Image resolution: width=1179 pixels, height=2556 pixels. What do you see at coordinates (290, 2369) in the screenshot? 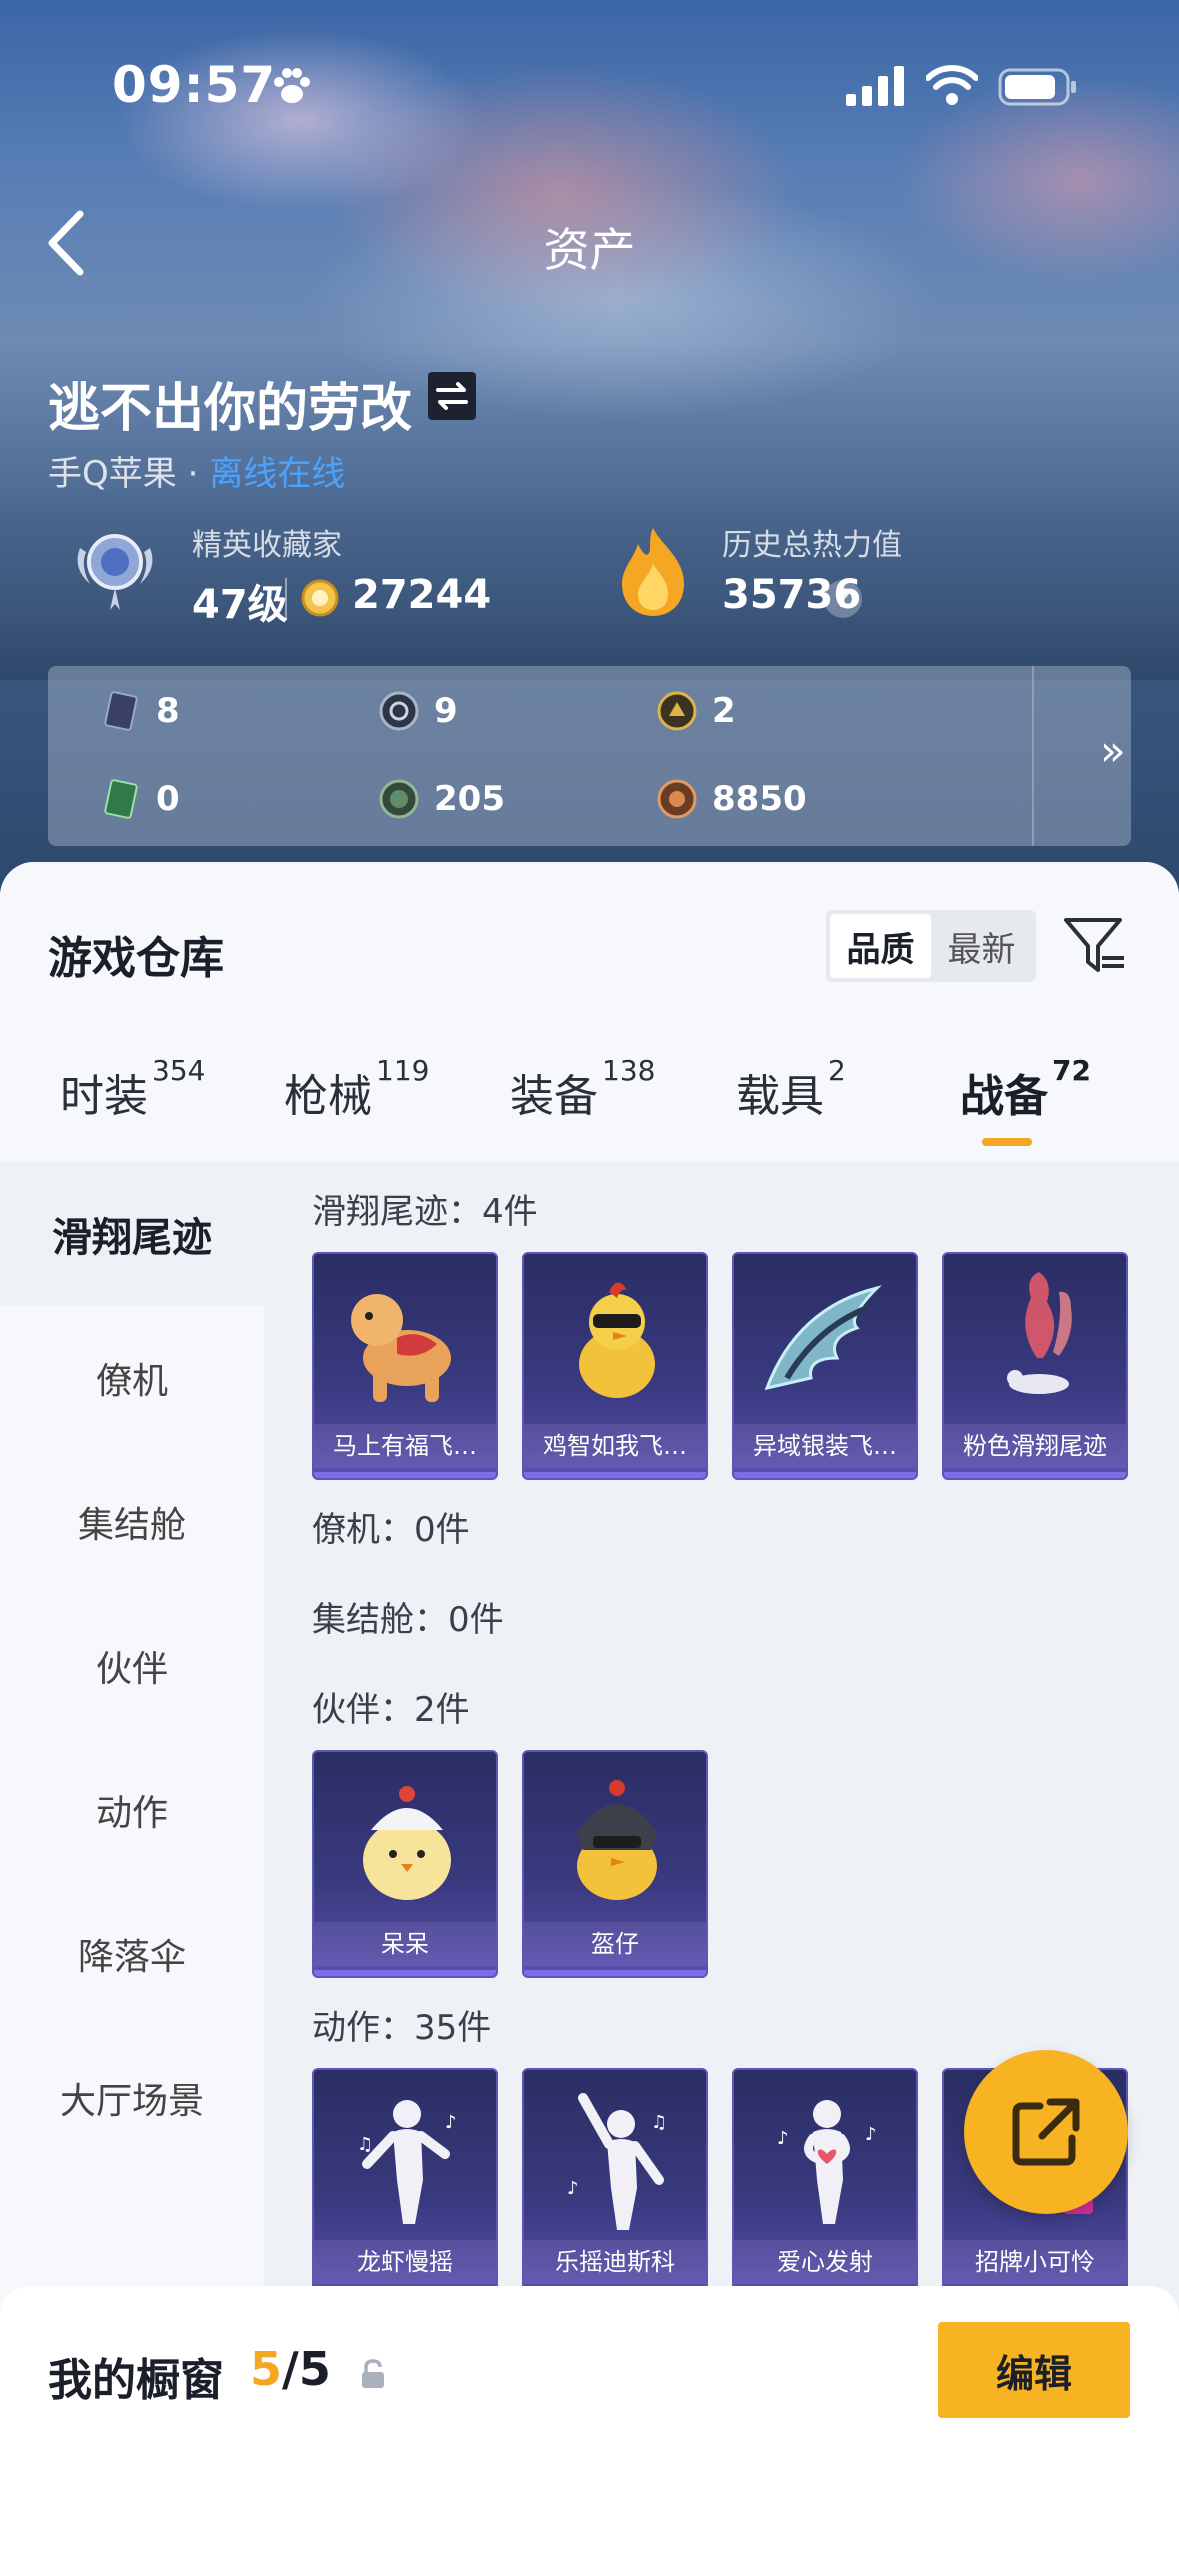
I see `showcase-count: 5/5` at bounding box center [290, 2369].